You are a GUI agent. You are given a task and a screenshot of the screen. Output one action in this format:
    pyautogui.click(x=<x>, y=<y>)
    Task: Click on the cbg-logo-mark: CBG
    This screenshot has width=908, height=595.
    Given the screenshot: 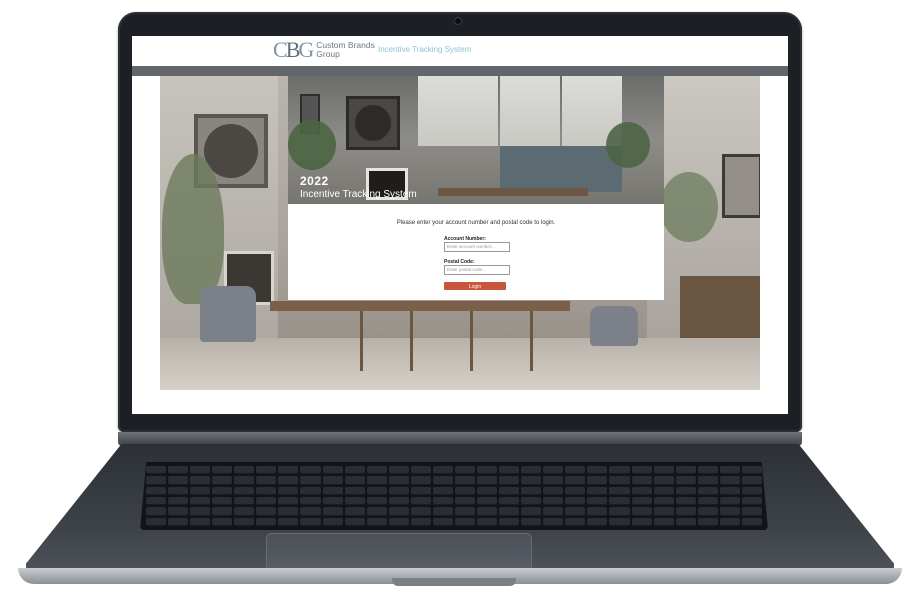 What is the action you would take?
    pyautogui.click(x=293, y=49)
    